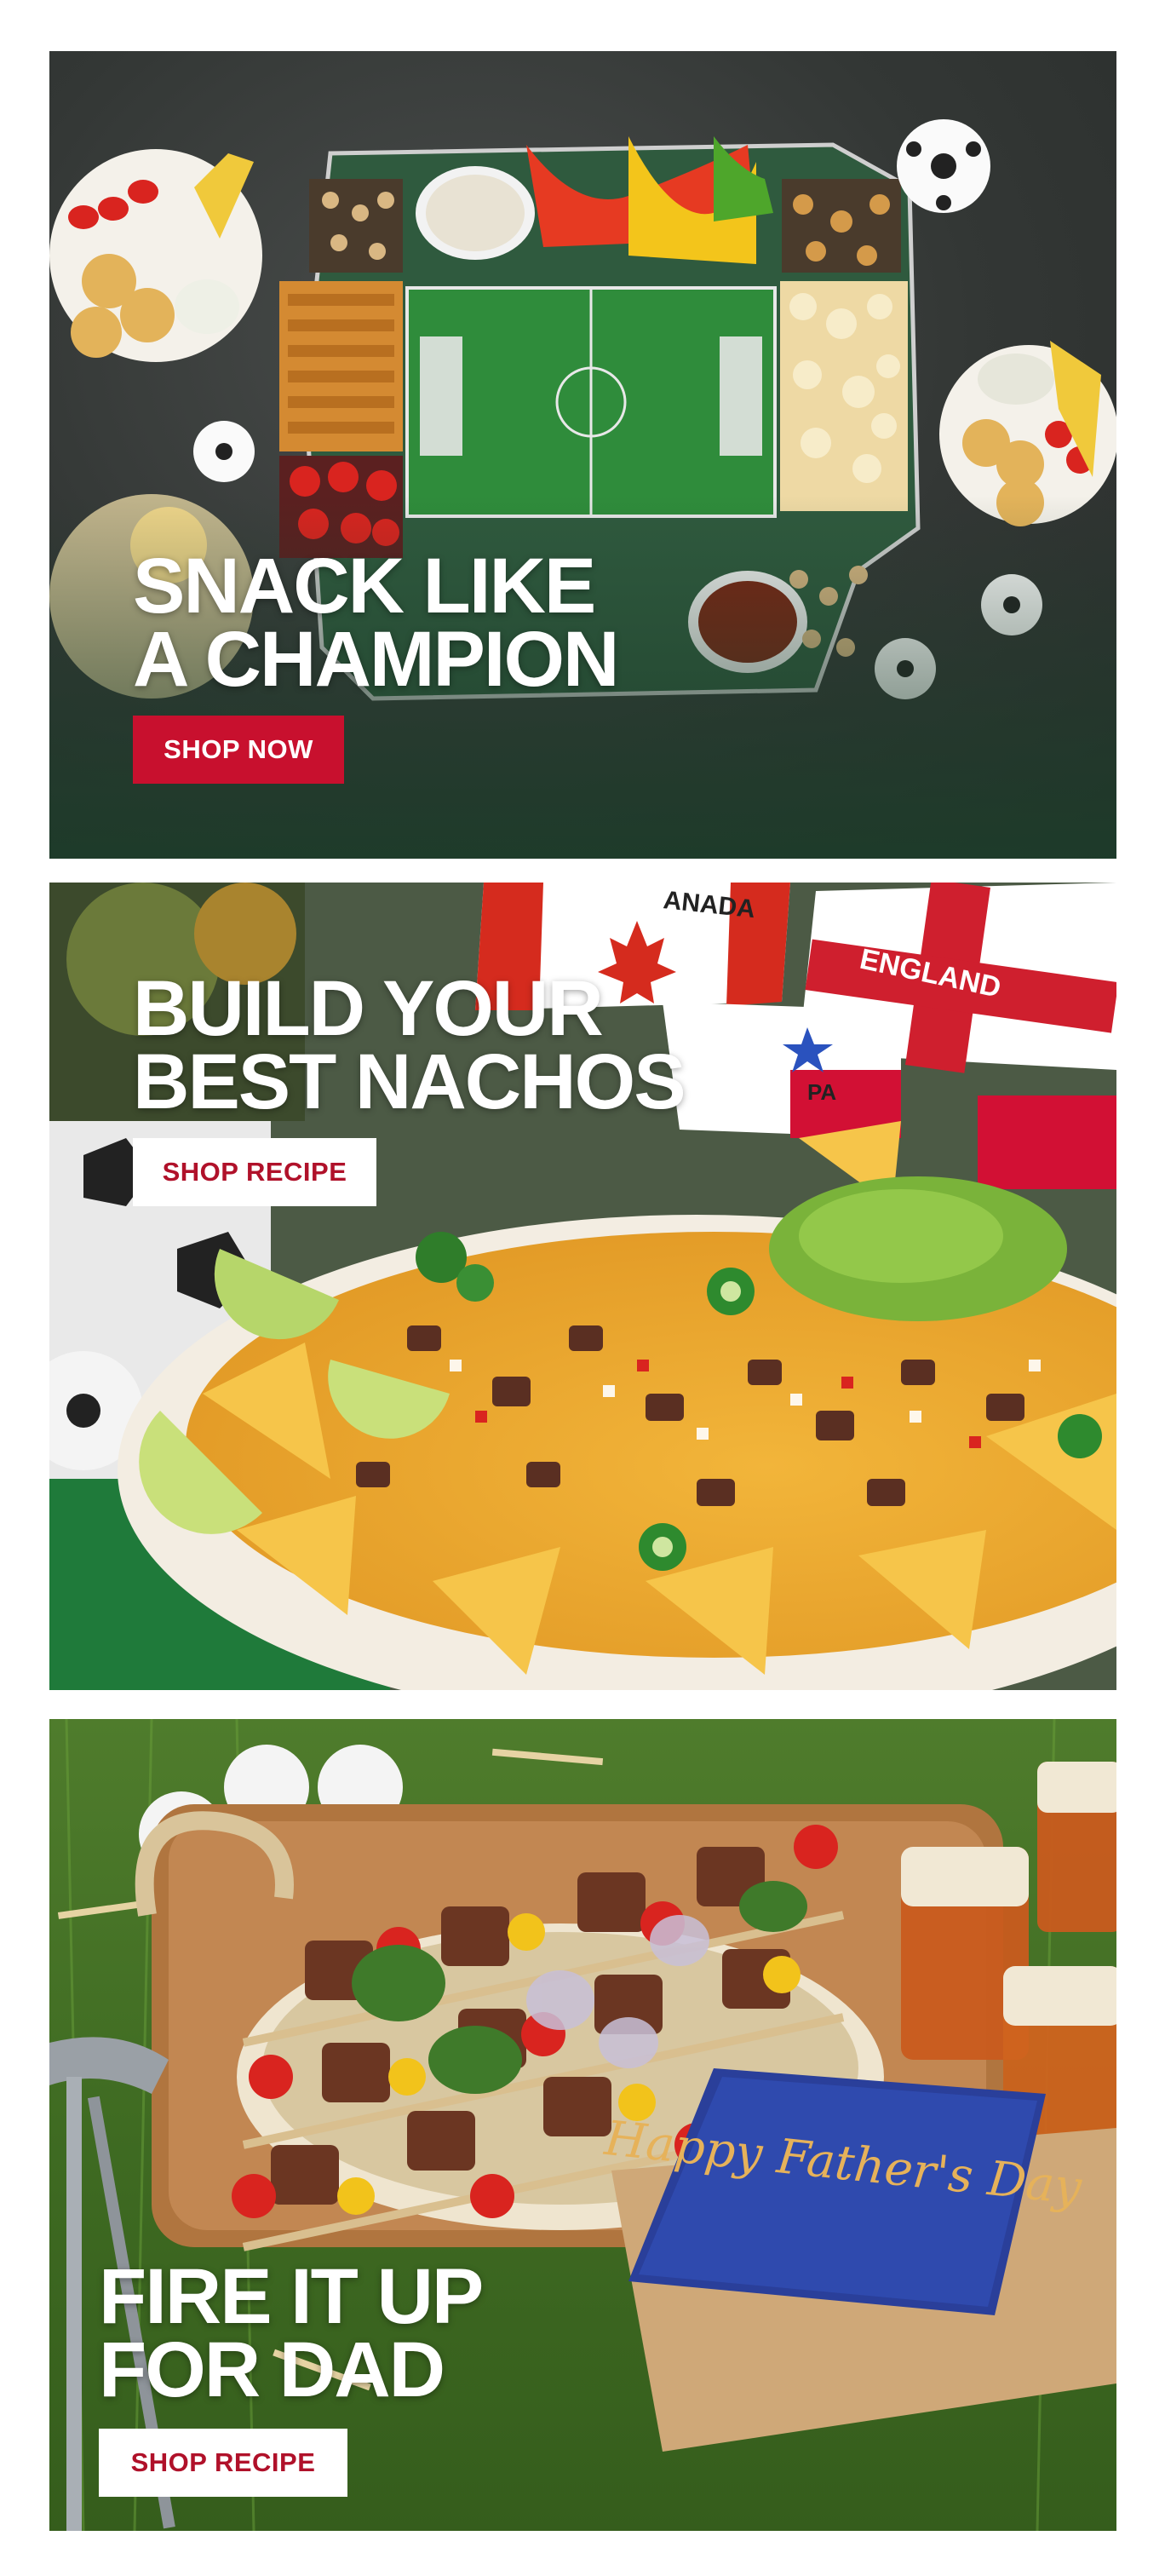 This screenshot has width=1165, height=2576. What do you see at coordinates (376, 660) in the screenshot?
I see `headline-line-2: A CHAMPION` at bounding box center [376, 660].